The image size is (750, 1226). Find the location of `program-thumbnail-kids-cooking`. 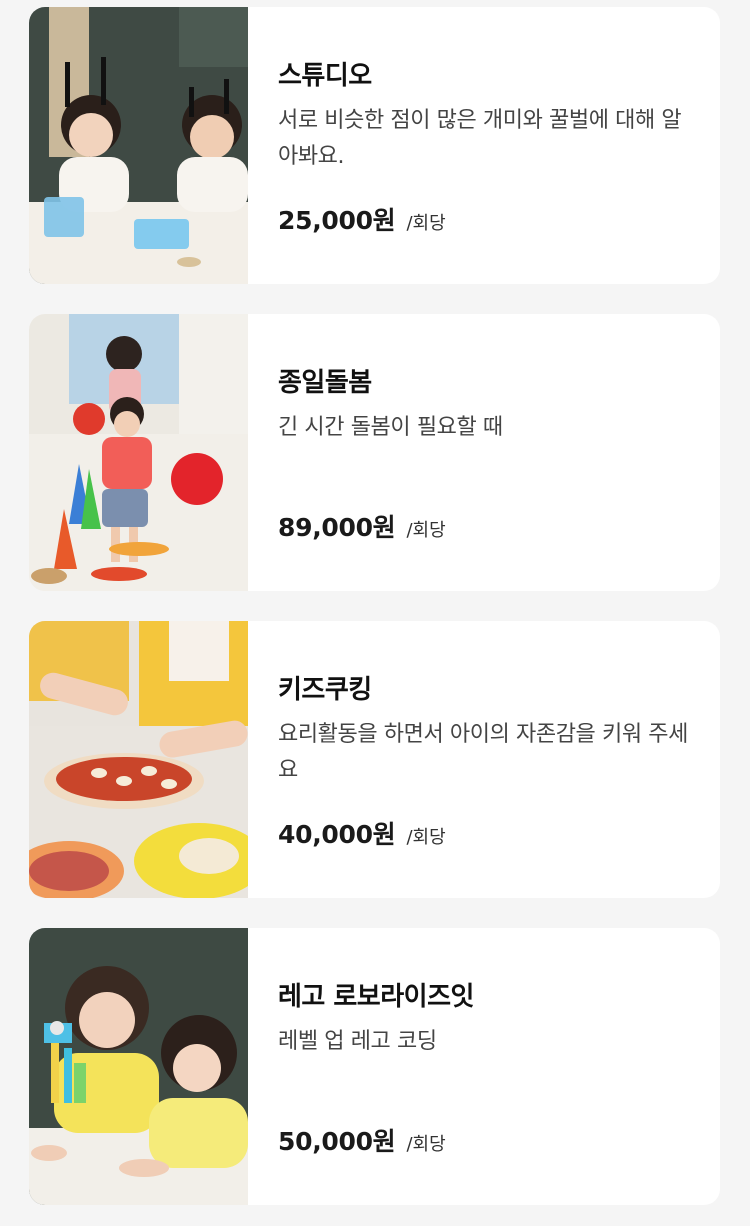

program-thumbnail-kids-cooking is located at coordinates (138, 759).